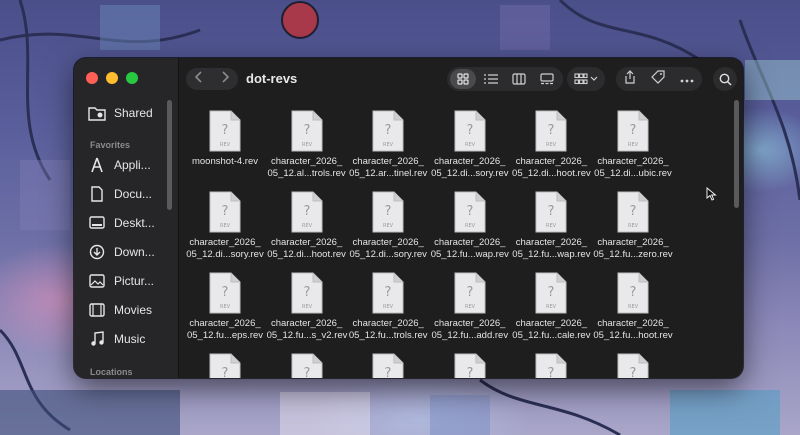  Describe the element at coordinates (225, 139) in the screenshot. I see `file-item: ? REV moonshot-4.rev` at that location.